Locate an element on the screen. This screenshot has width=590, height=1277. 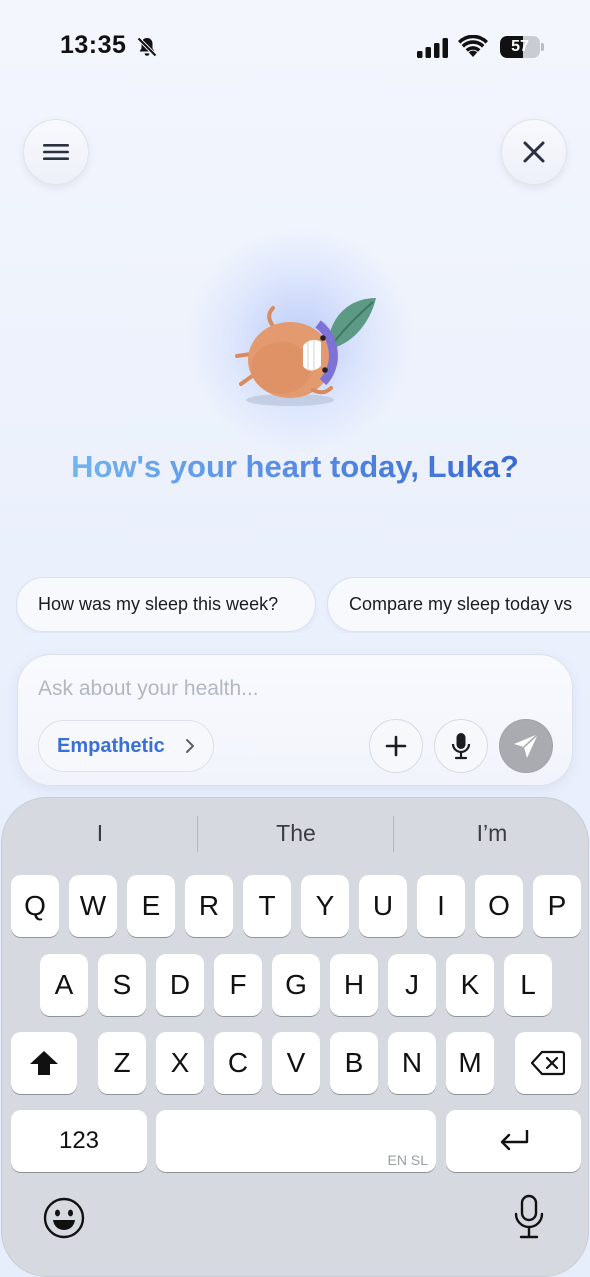
key: I is located at coordinates (441, 906).